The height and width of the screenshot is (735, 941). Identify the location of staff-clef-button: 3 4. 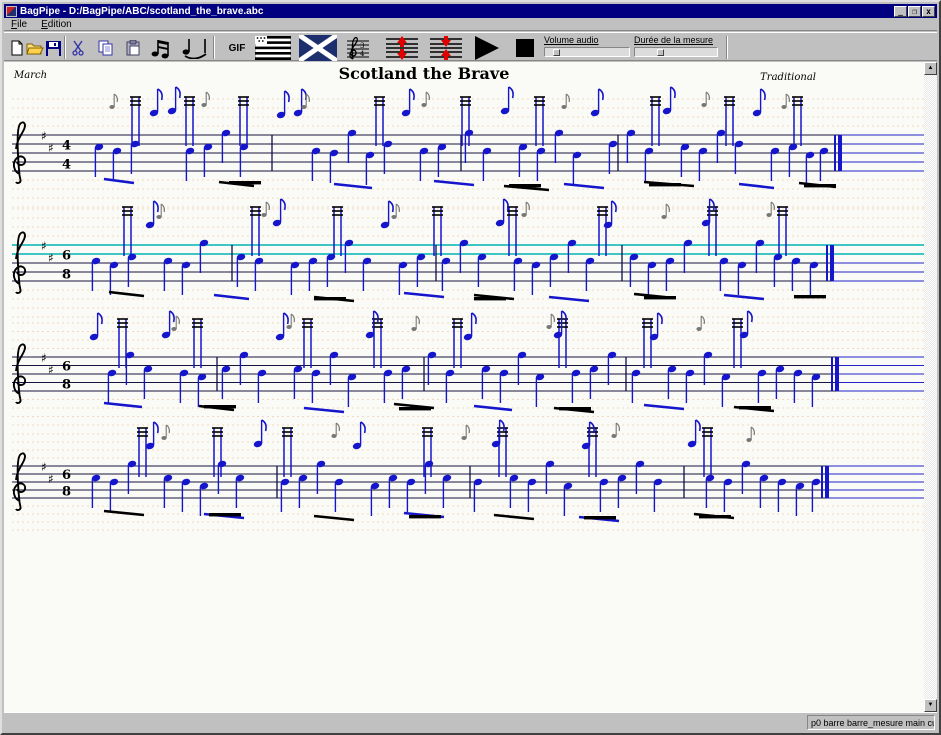
(358, 48).